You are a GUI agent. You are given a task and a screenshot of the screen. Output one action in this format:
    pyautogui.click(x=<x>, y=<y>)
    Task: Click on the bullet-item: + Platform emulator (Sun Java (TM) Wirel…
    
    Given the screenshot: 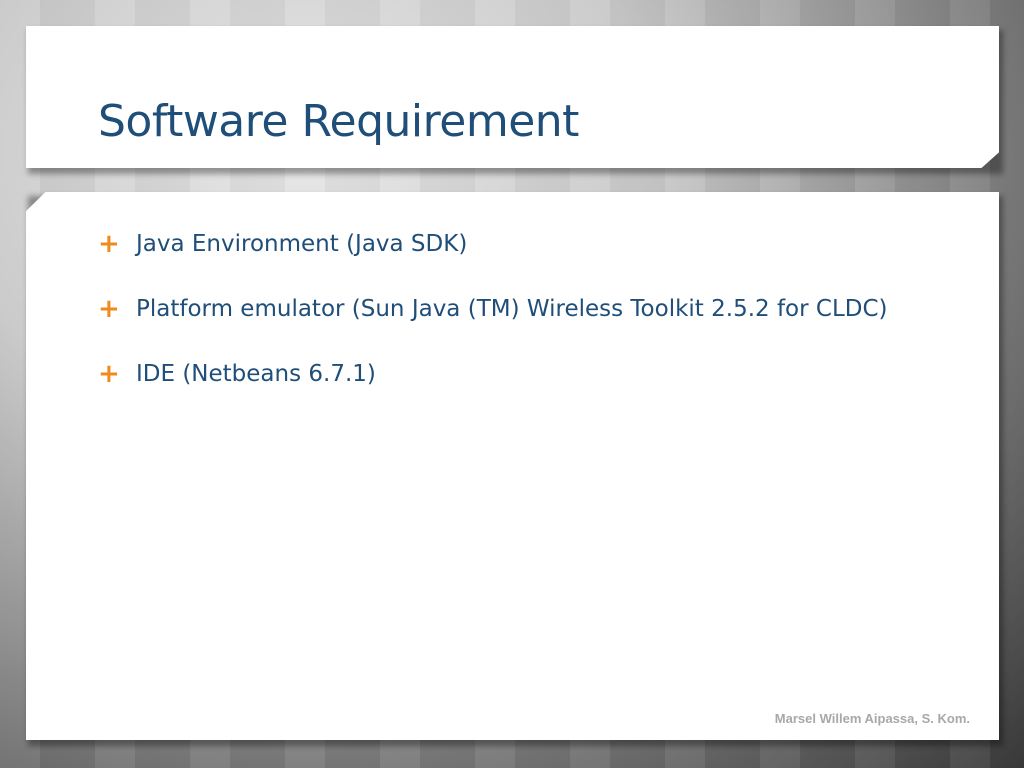 What is the action you would take?
    pyautogui.click(x=508, y=309)
    